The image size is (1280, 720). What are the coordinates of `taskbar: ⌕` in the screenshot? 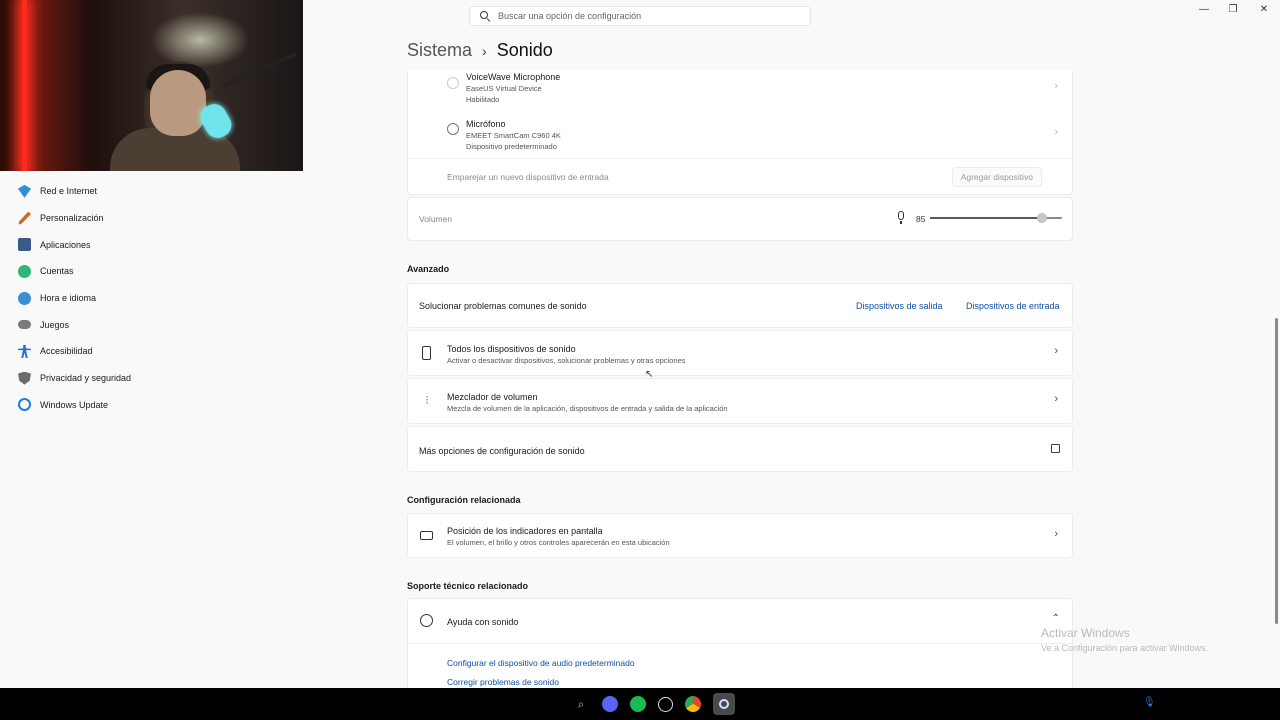 It's located at (640, 704).